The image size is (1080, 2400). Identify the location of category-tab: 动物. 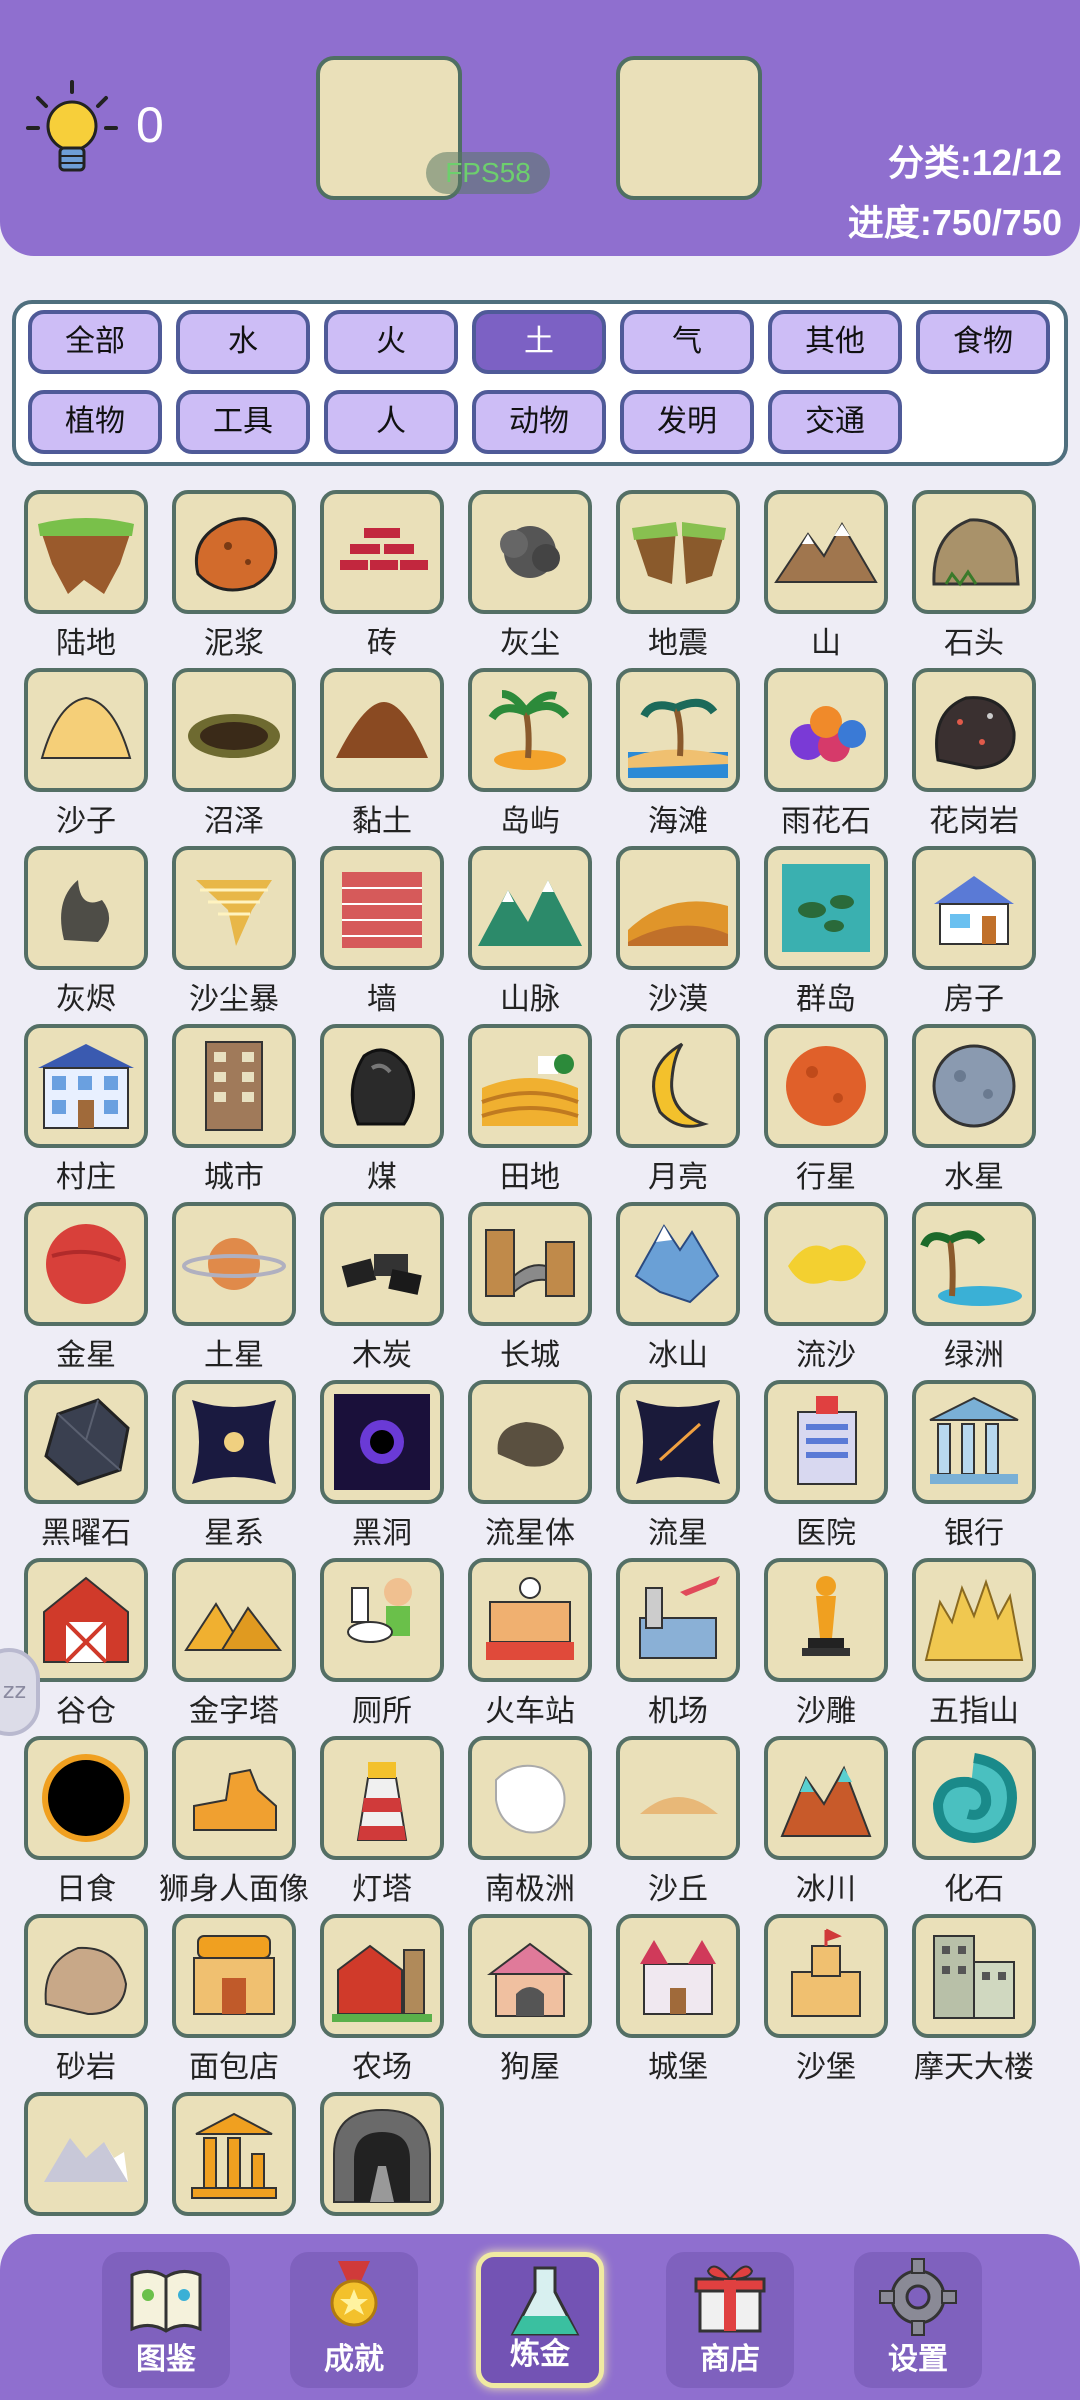
(539, 422).